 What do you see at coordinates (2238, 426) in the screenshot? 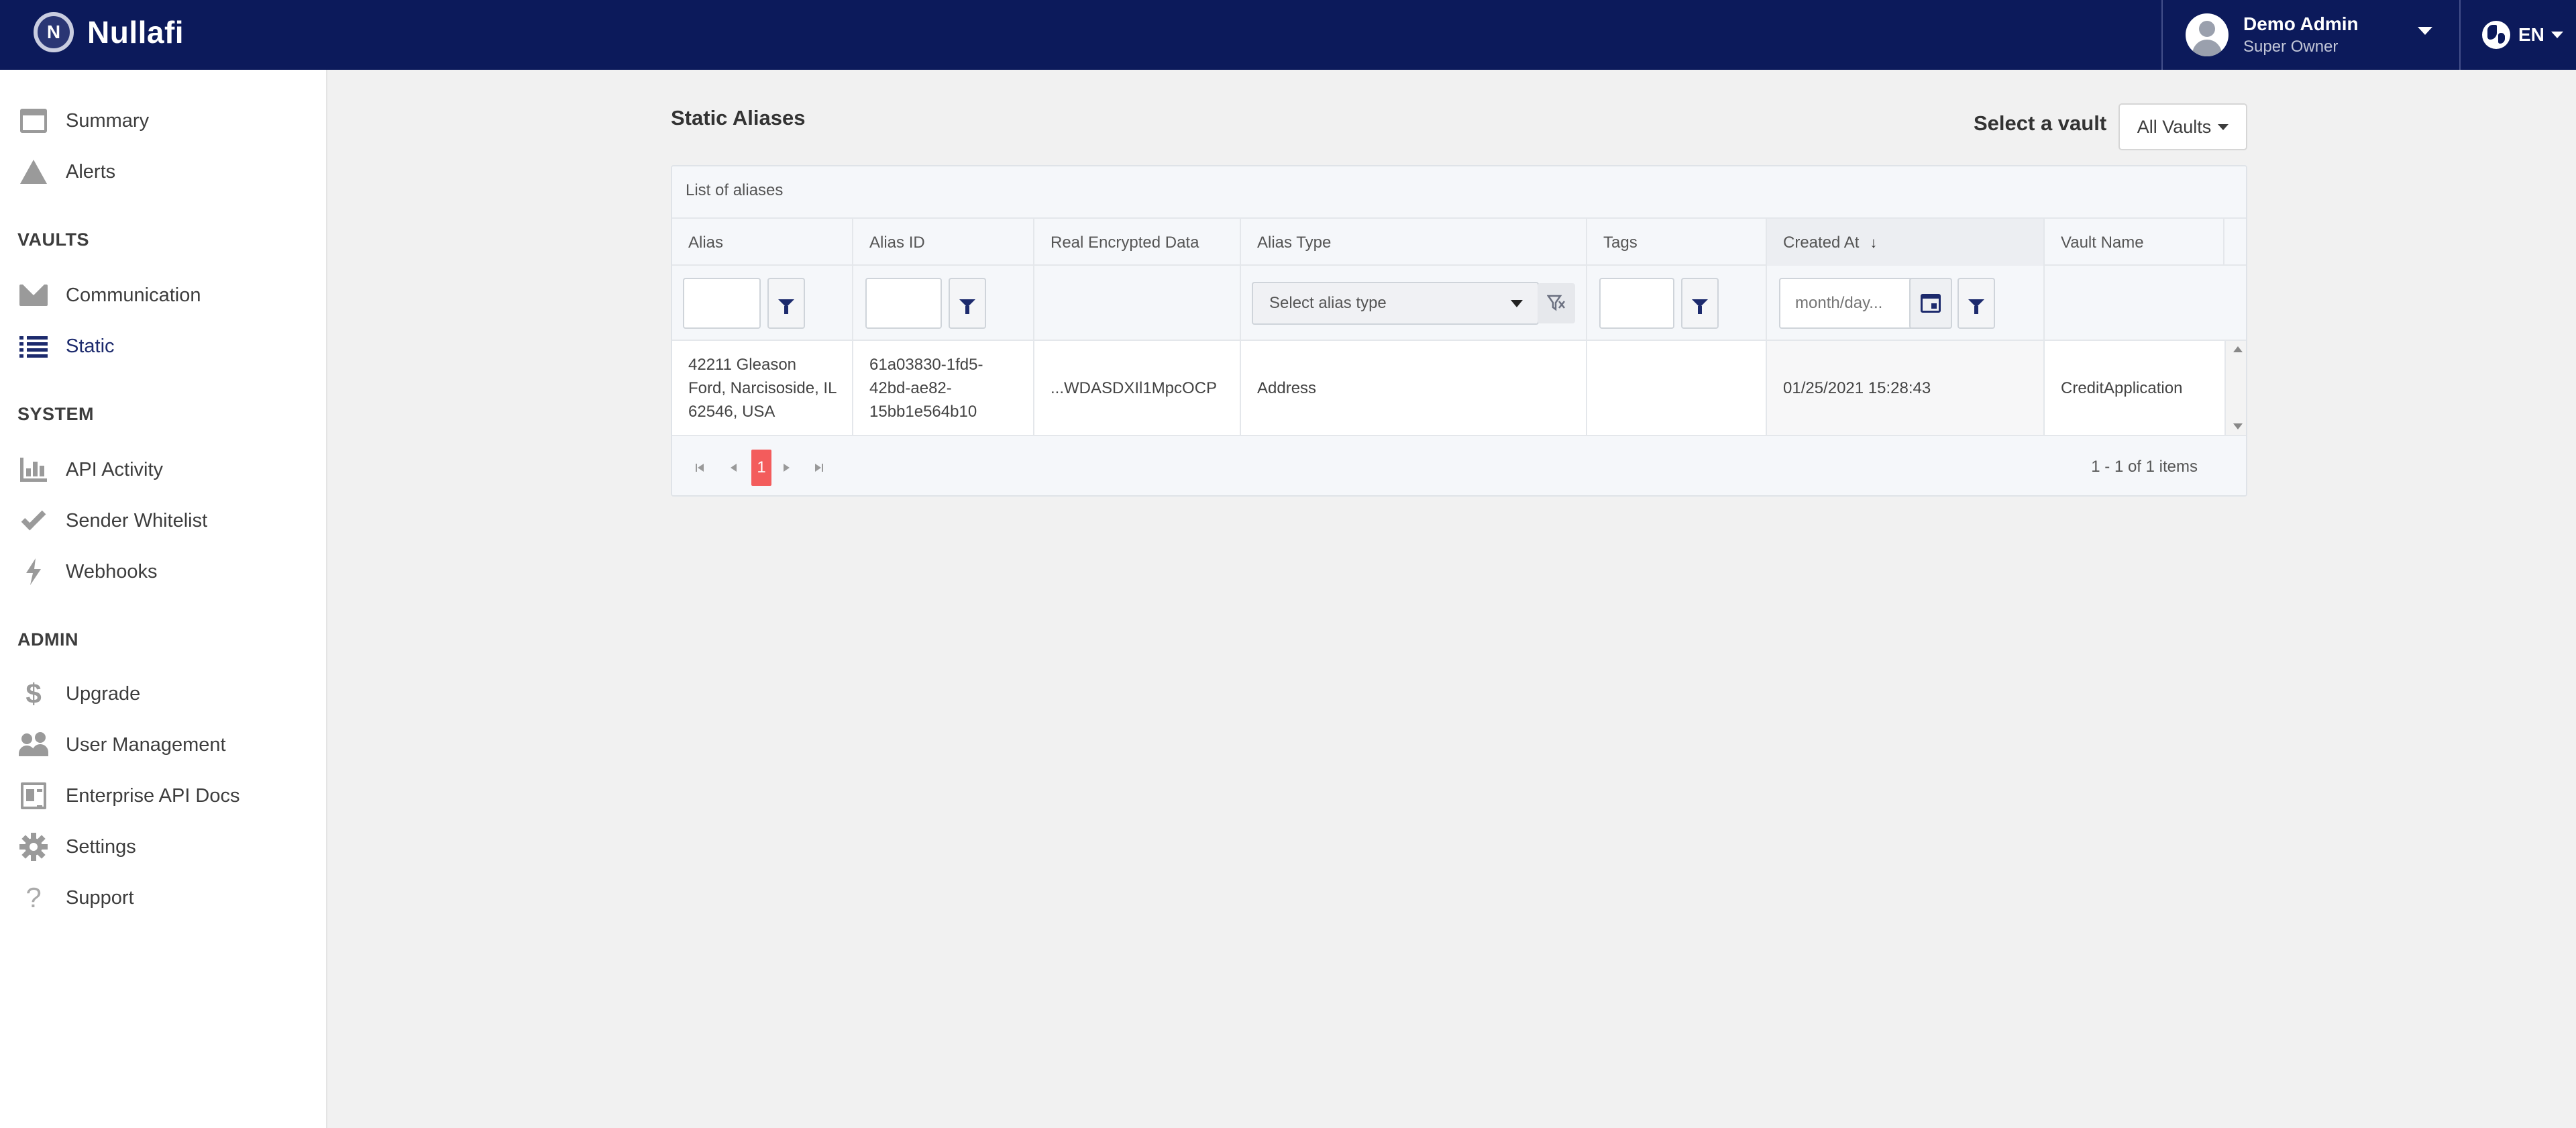
I see `scroll-down-icon` at bounding box center [2238, 426].